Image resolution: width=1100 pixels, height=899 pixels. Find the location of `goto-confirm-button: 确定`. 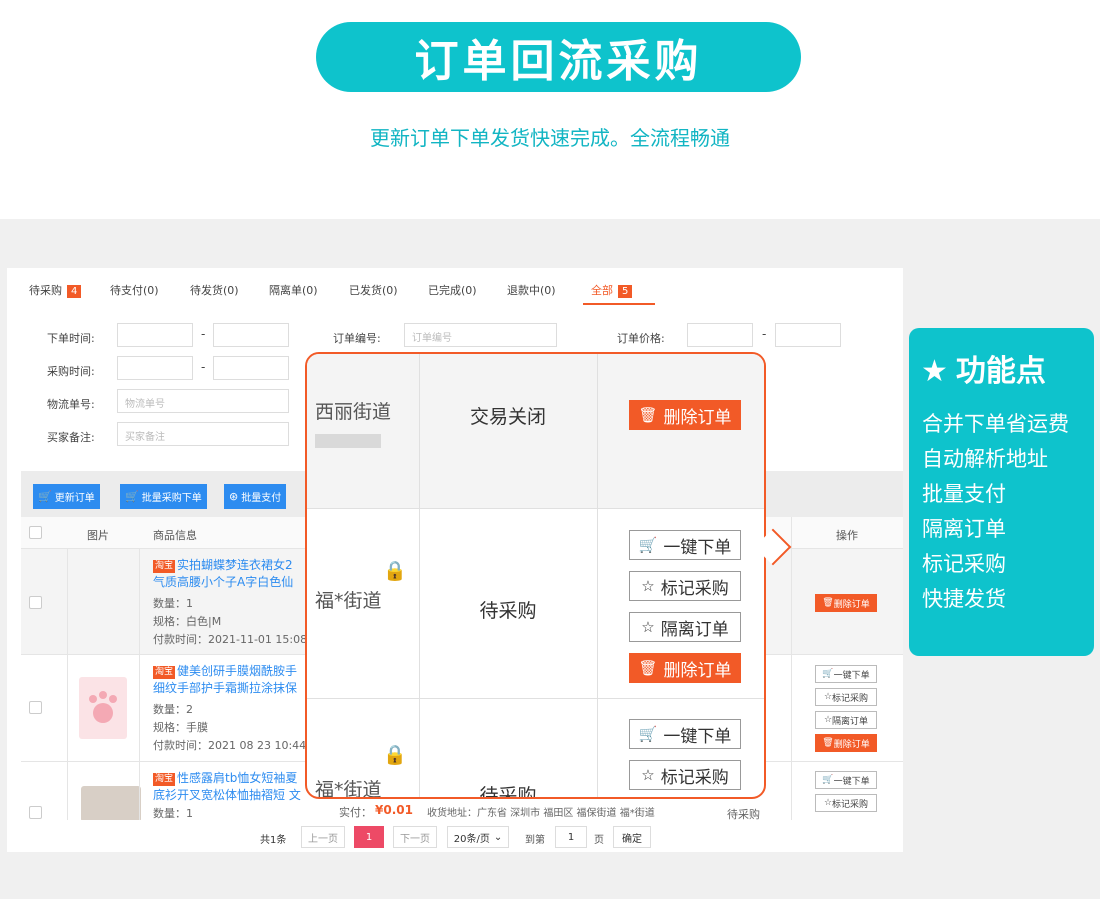

goto-confirm-button: 确定 is located at coordinates (632, 837).